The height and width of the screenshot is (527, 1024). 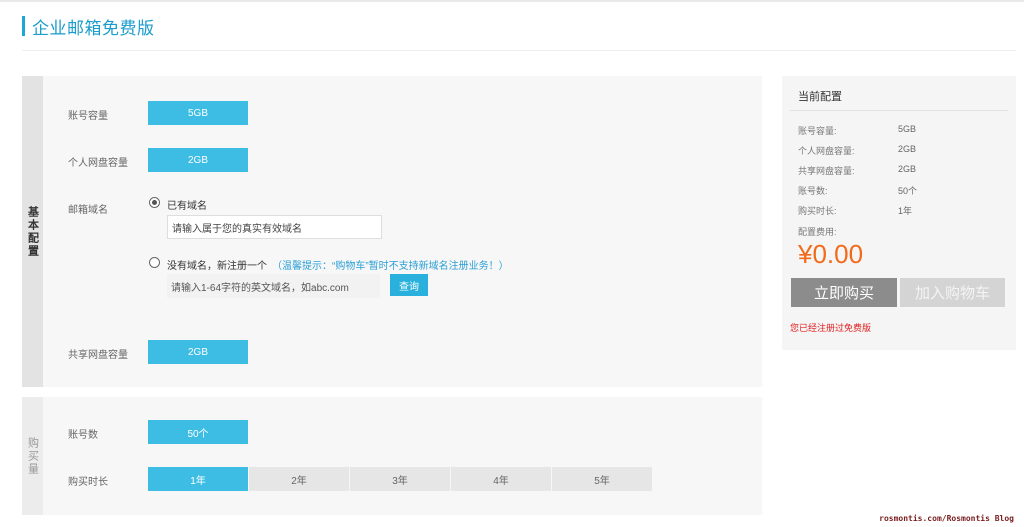 What do you see at coordinates (826, 151) in the screenshot?
I see `summary-item-label: 个人网盘容量:` at bounding box center [826, 151].